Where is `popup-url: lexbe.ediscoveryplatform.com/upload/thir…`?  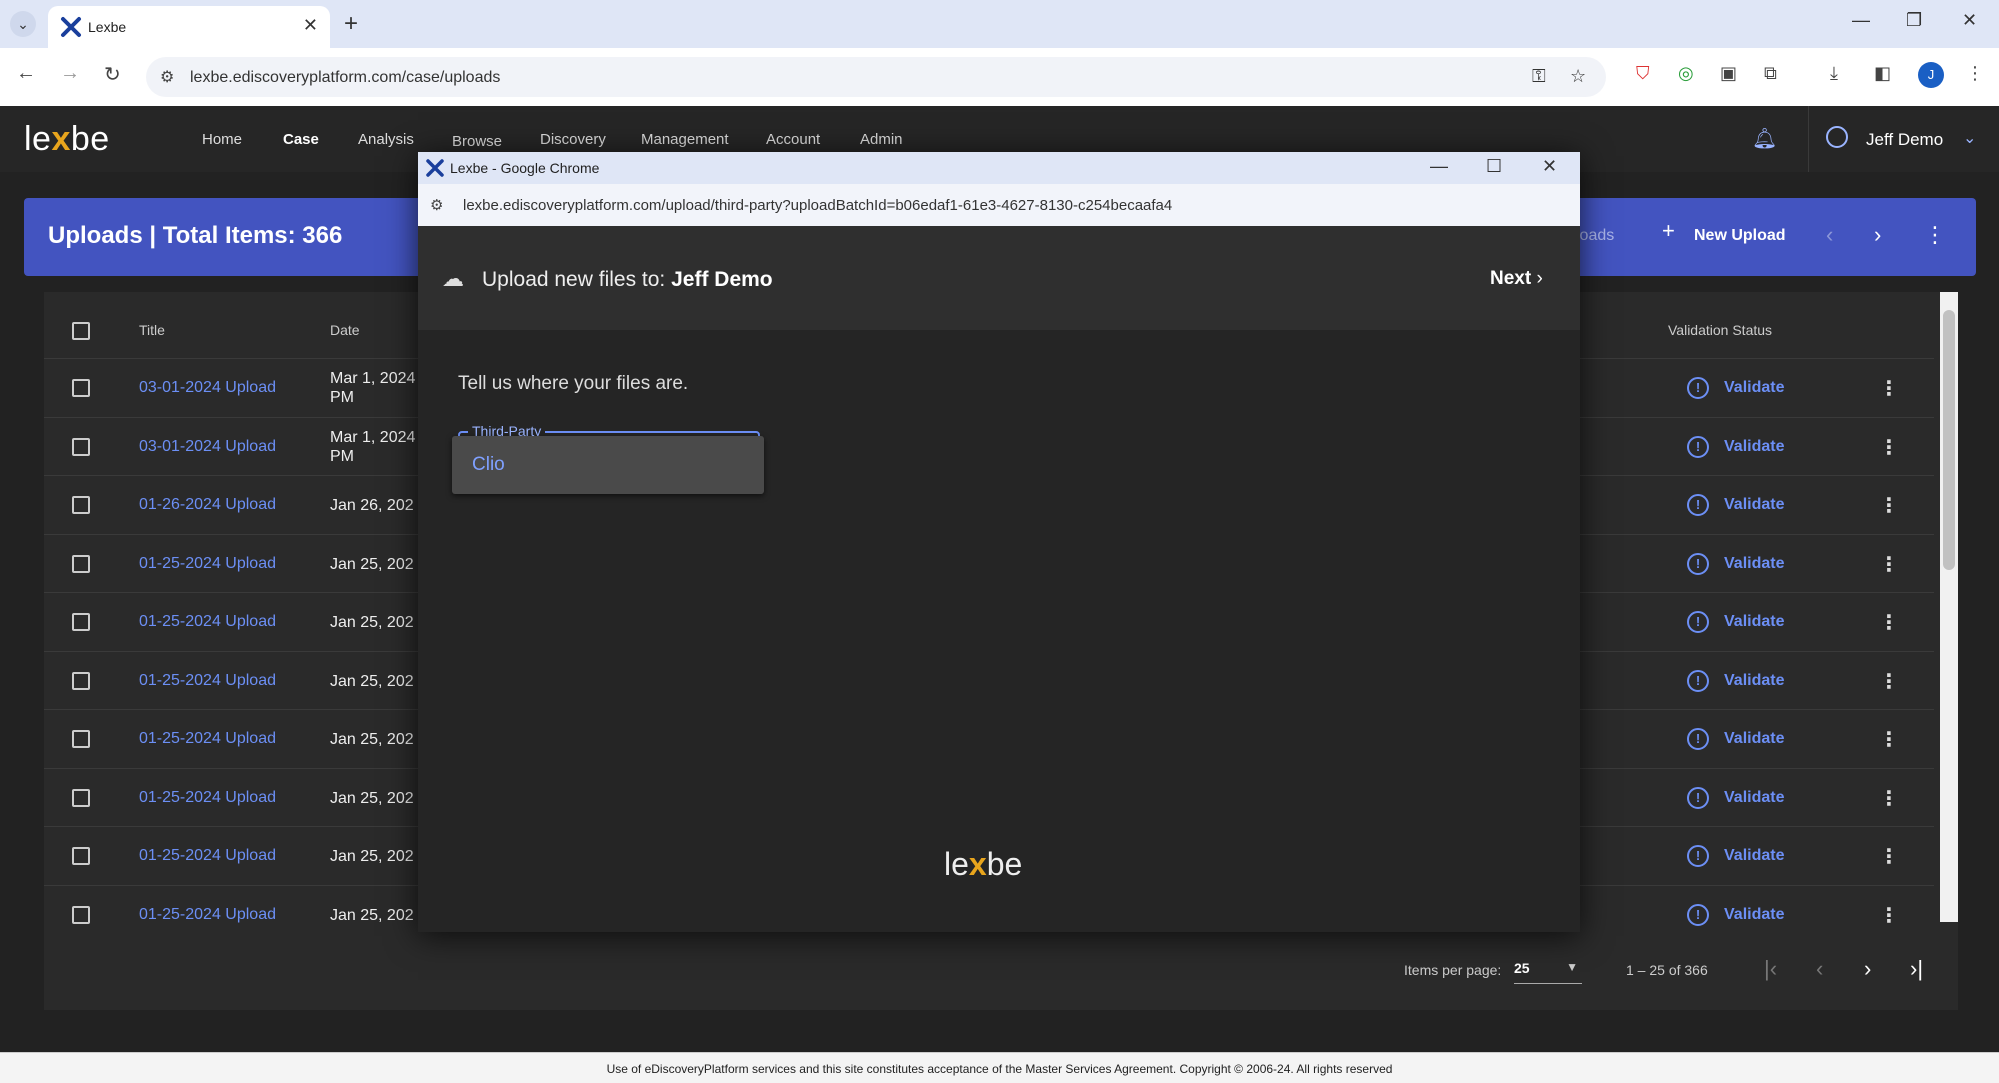
popup-url: lexbe.ediscoveryplatform.com/upload/thir… is located at coordinates (817, 205).